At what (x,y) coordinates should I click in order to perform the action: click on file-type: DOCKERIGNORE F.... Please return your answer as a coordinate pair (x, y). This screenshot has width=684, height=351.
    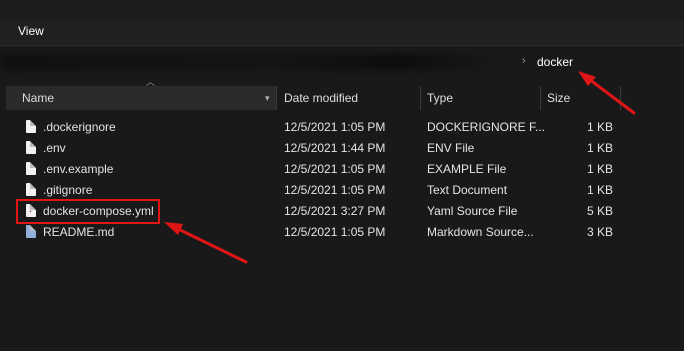
    Looking at the image, I should click on (486, 127).